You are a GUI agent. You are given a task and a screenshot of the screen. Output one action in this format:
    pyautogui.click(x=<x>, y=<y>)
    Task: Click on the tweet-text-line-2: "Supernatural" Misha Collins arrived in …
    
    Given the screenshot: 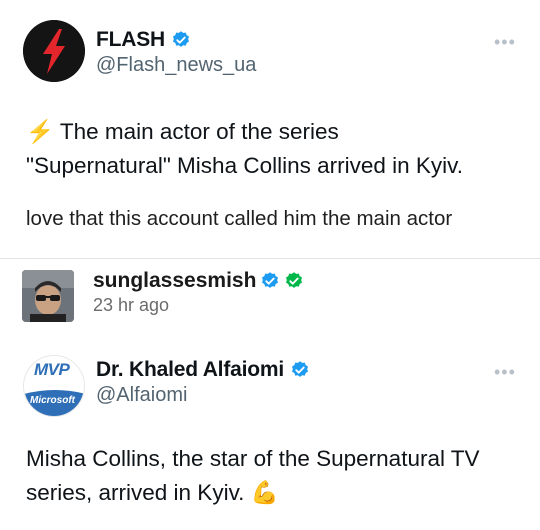 What is the action you would take?
    pyautogui.click(x=244, y=165)
    